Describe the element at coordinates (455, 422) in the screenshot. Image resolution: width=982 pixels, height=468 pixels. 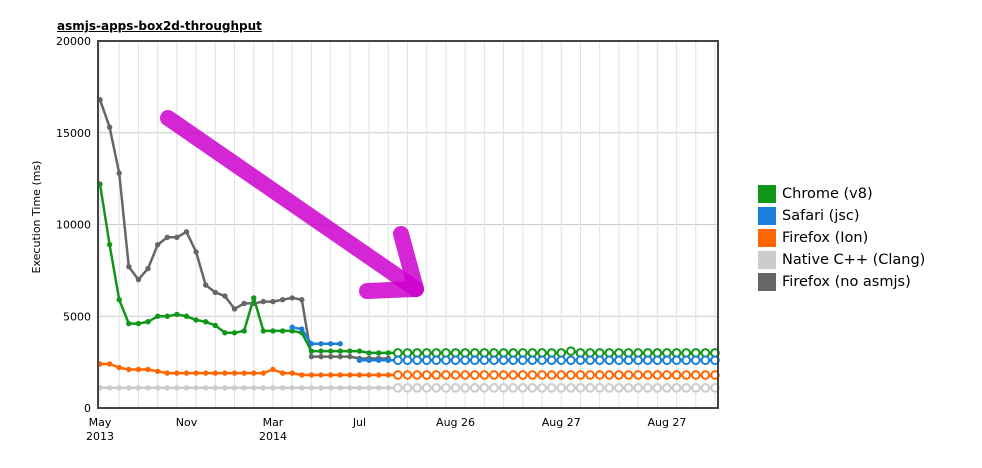
I see `x-tick-label: Aug 26` at that location.